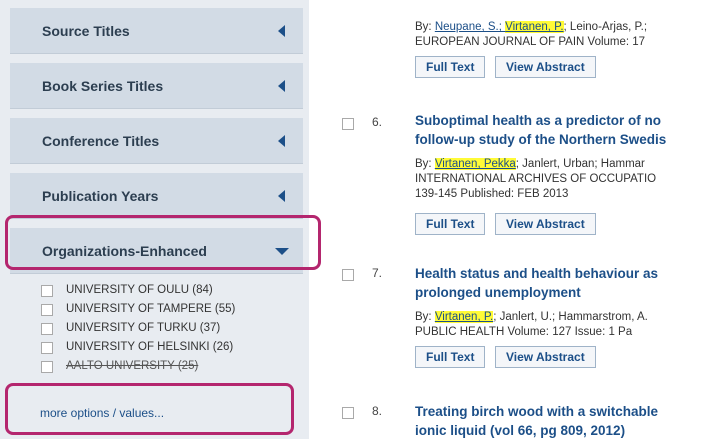 The height and width of the screenshot is (440, 702). I want to click on highlight-box-more-options, so click(149, 409).